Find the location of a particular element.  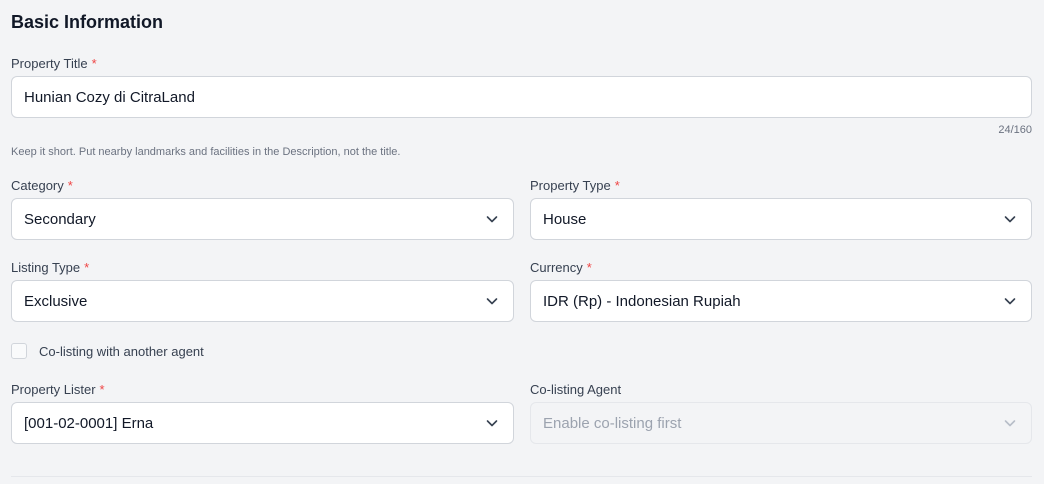

co-listing-agent-label: Co-listing Agent is located at coordinates (576, 389).